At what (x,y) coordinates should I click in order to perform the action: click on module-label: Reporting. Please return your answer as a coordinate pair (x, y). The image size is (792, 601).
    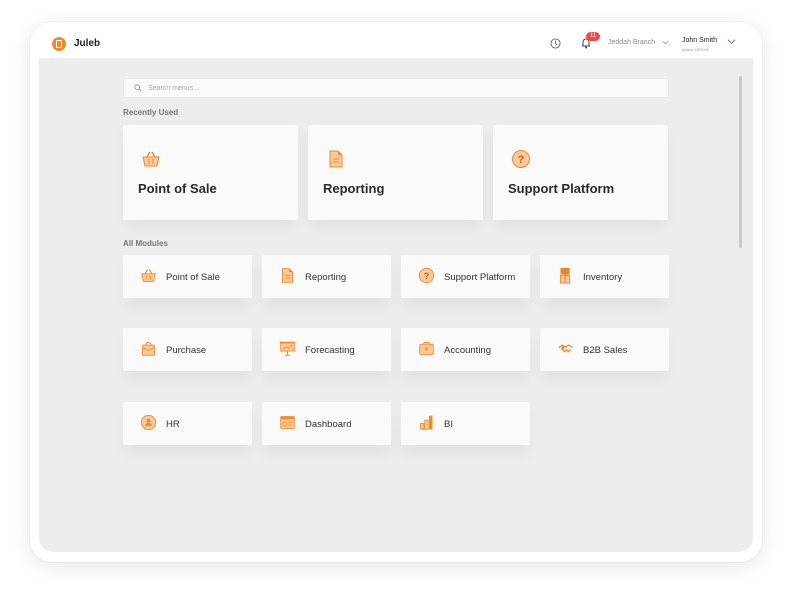
    Looking at the image, I should click on (326, 277).